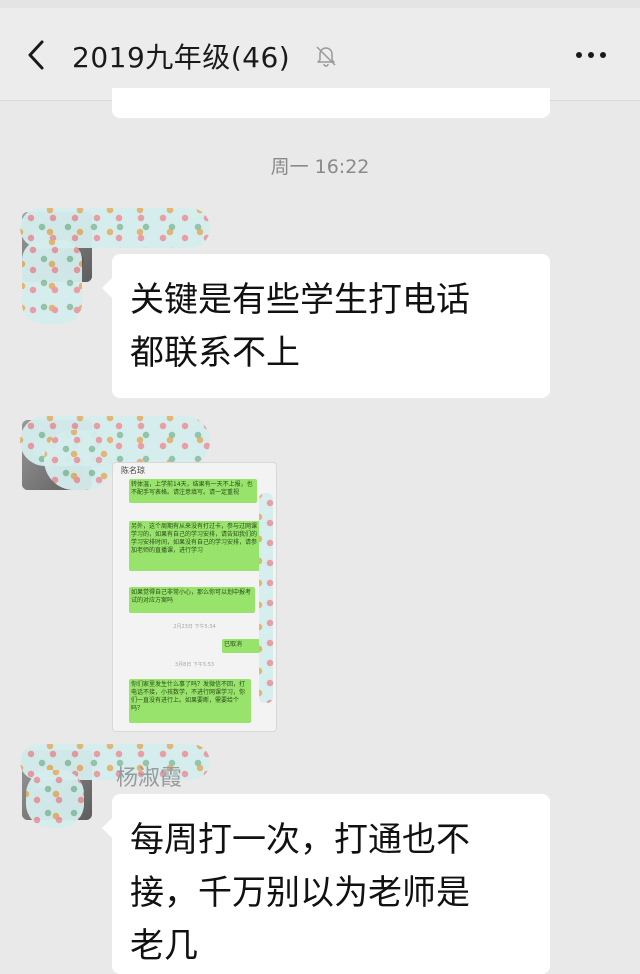  Describe the element at coordinates (591, 55) in the screenshot. I see `more-options-icon` at that location.